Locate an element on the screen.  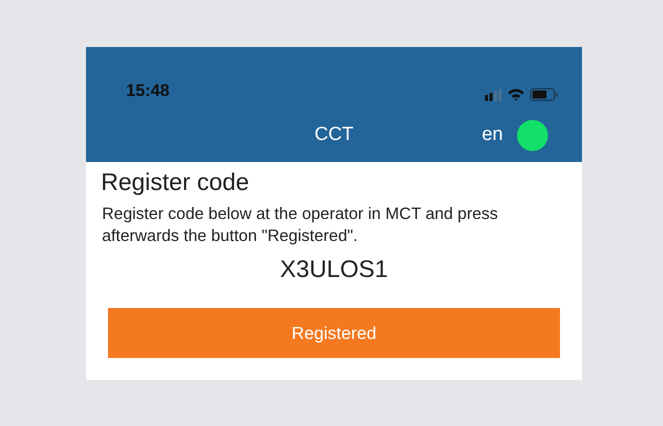
wifi-icon is located at coordinates (516, 94).